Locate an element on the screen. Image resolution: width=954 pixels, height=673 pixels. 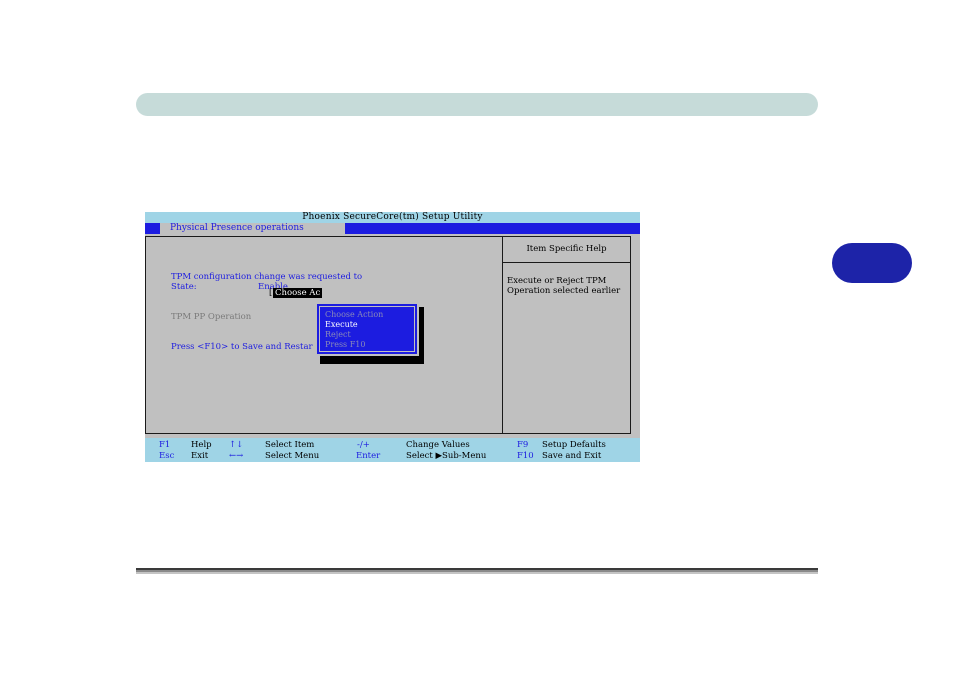
tpm-operation-field: Choose Ac is located at coordinates (298, 293).